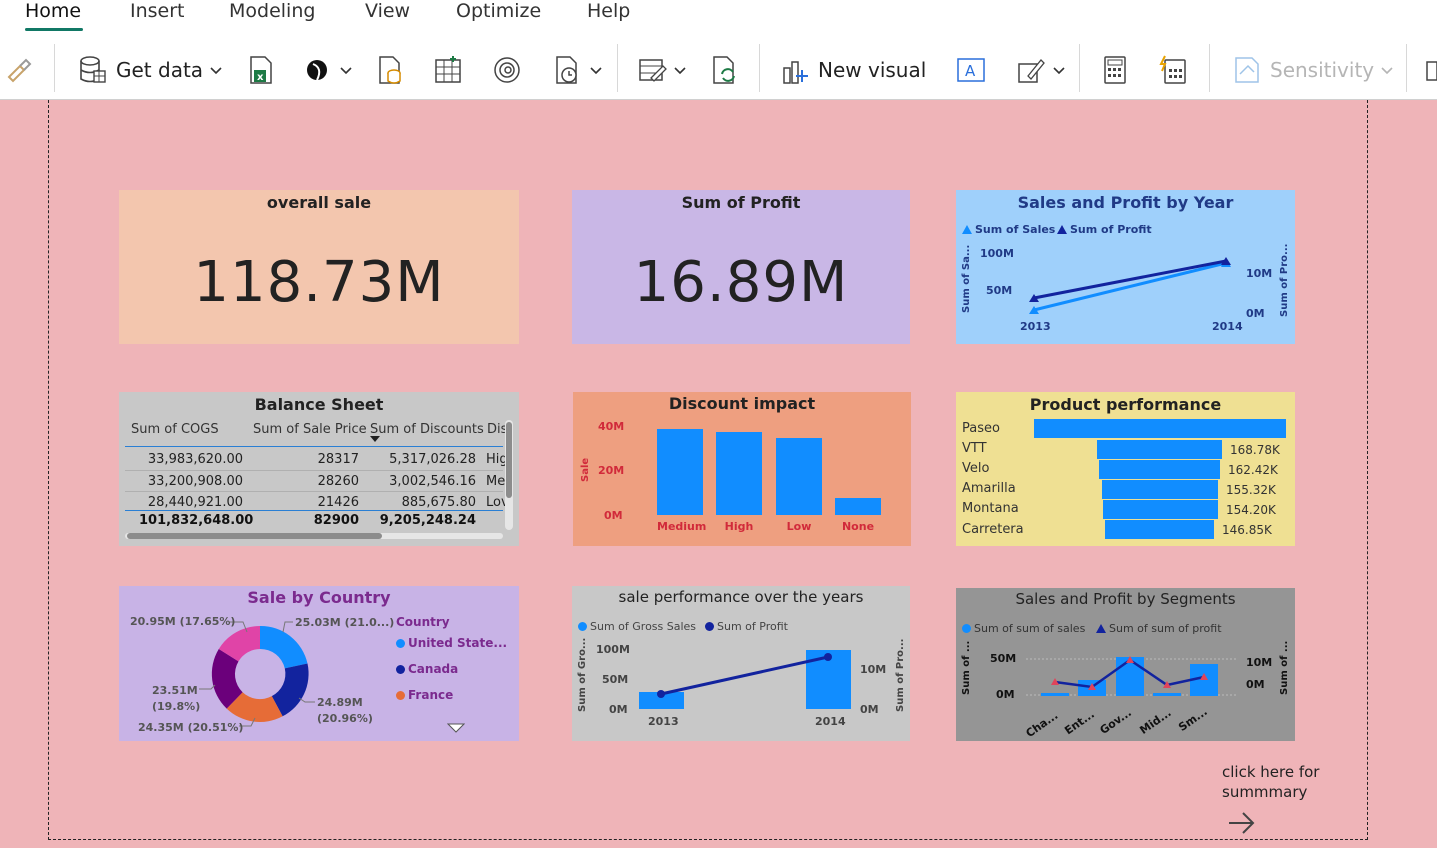  What do you see at coordinates (336, 520) in the screenshot?
I see `total-cell: 82900` at bounding box center [336, 520].